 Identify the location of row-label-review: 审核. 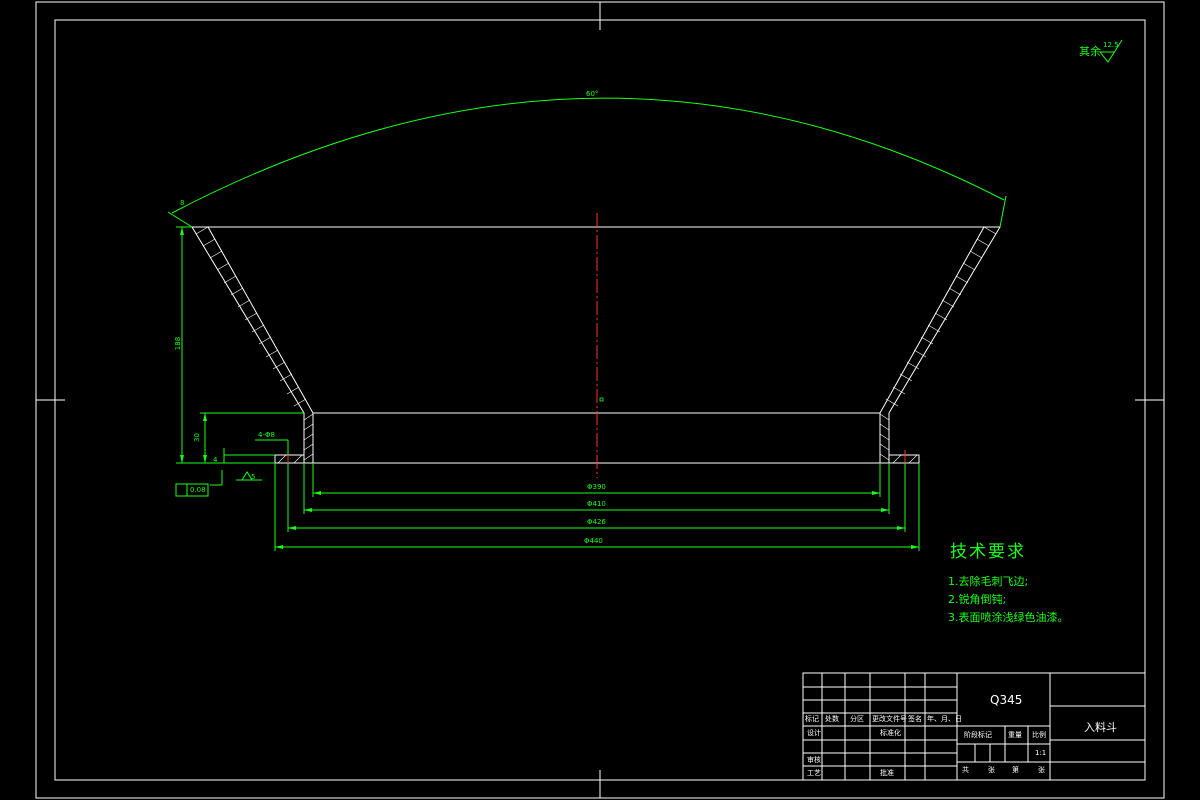
(814, 760).